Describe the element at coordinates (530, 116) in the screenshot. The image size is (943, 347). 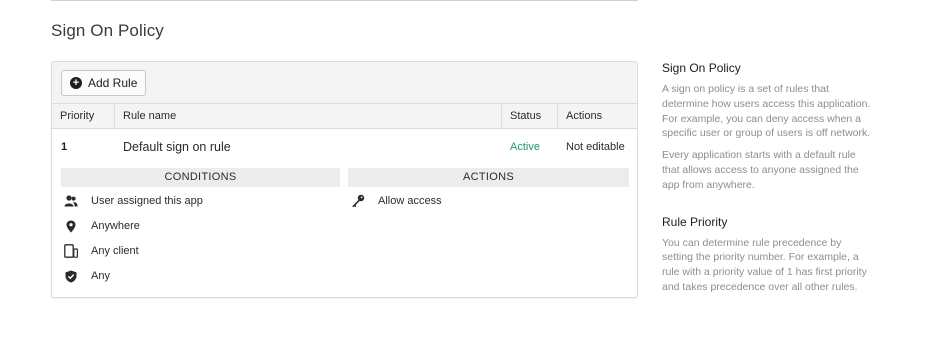
I see `column-header-status: Status` at that location.